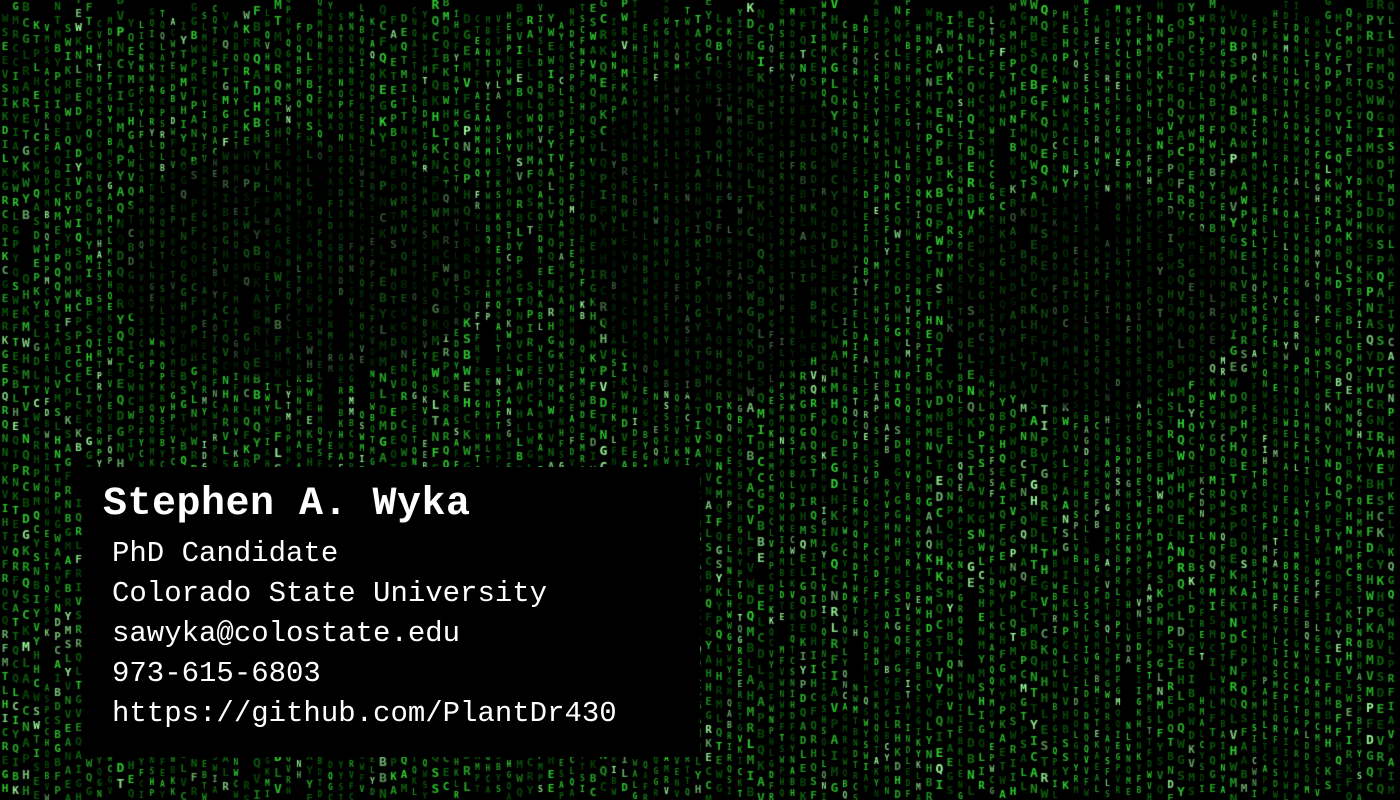 This screenshot has width=1400, height=800. What do you see at coordinates (225, 553) in the screenshot?
I see `job-title: PhD Candidate` at bounding box center [225, 553].